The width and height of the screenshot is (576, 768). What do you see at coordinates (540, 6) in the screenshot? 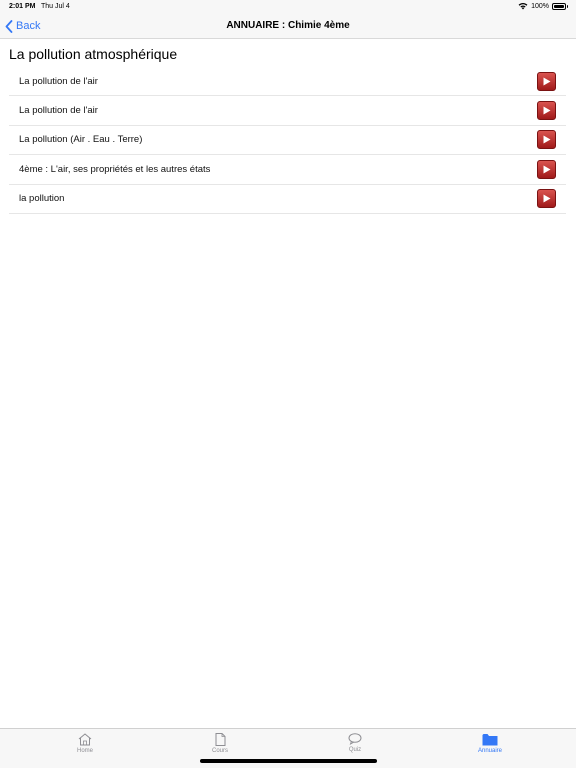
I see `battery-percent: 100%` at bounding box center [540, 6].